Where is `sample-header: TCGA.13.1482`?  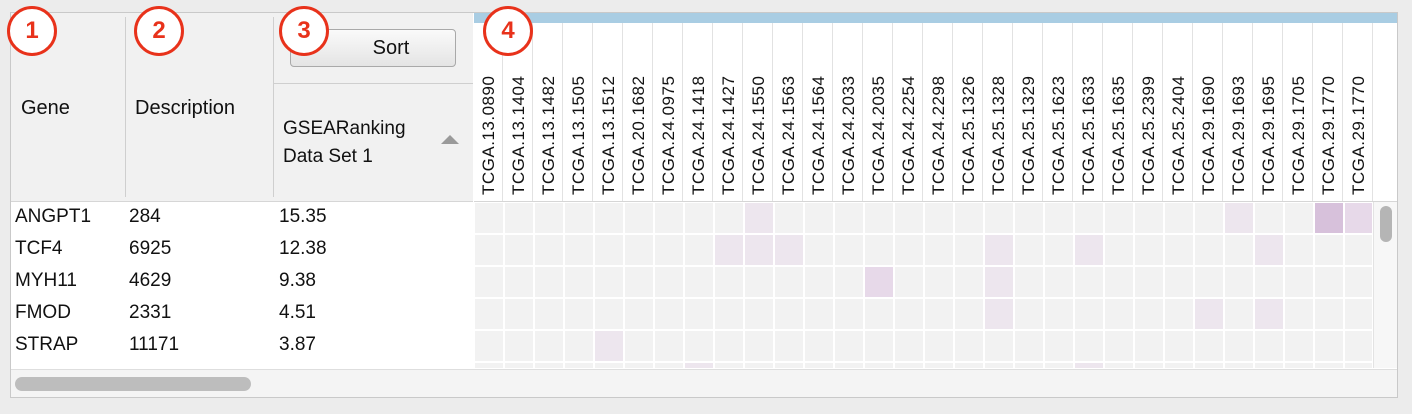 sample-header: TCGA.13.1482 is located at coordinates (548, 112).